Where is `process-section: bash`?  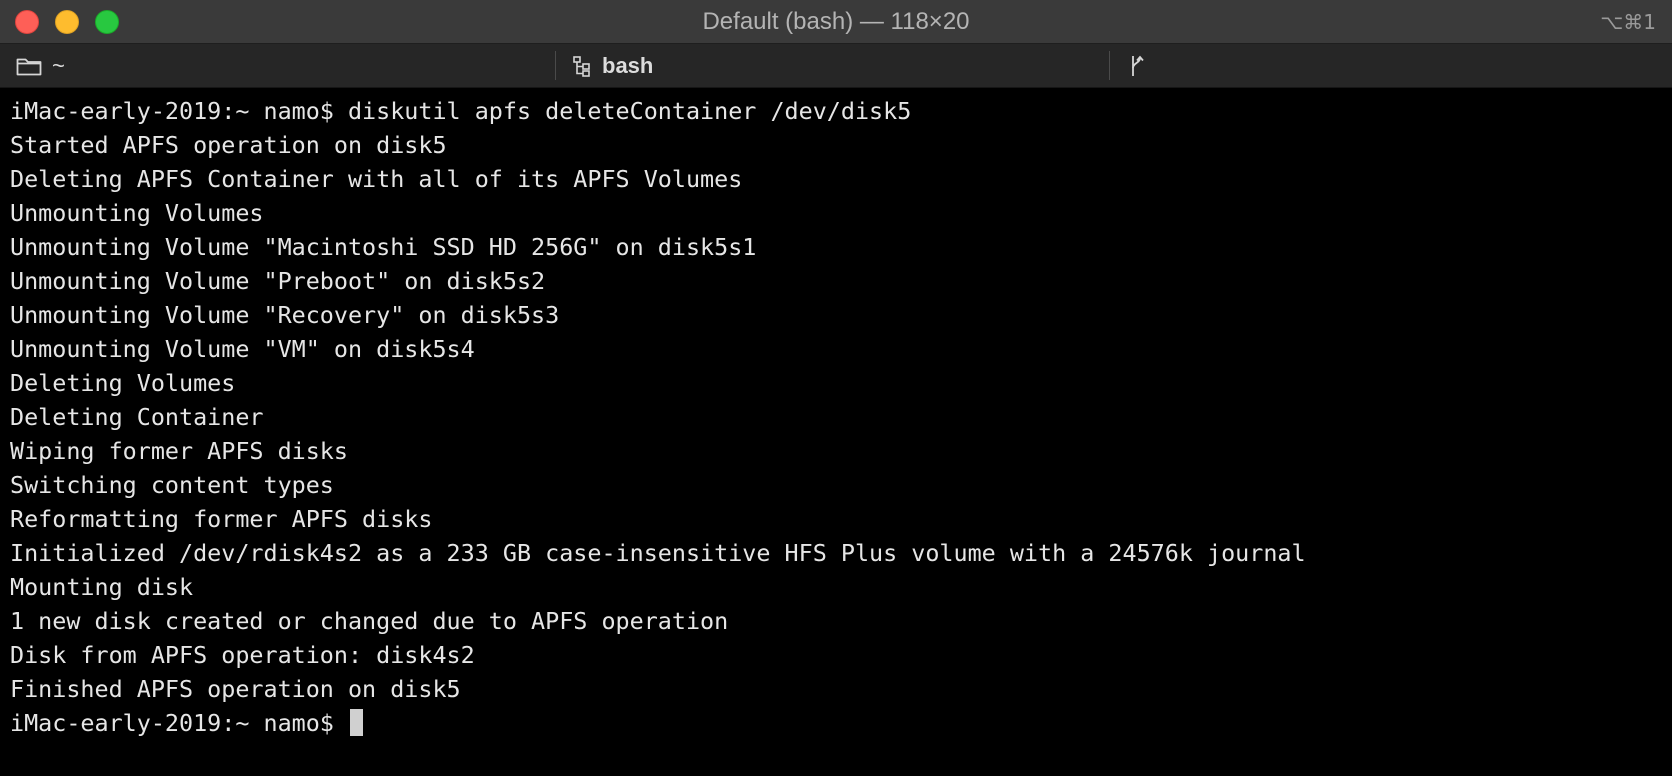
process-section: bash is located at coordinates (837, 65).